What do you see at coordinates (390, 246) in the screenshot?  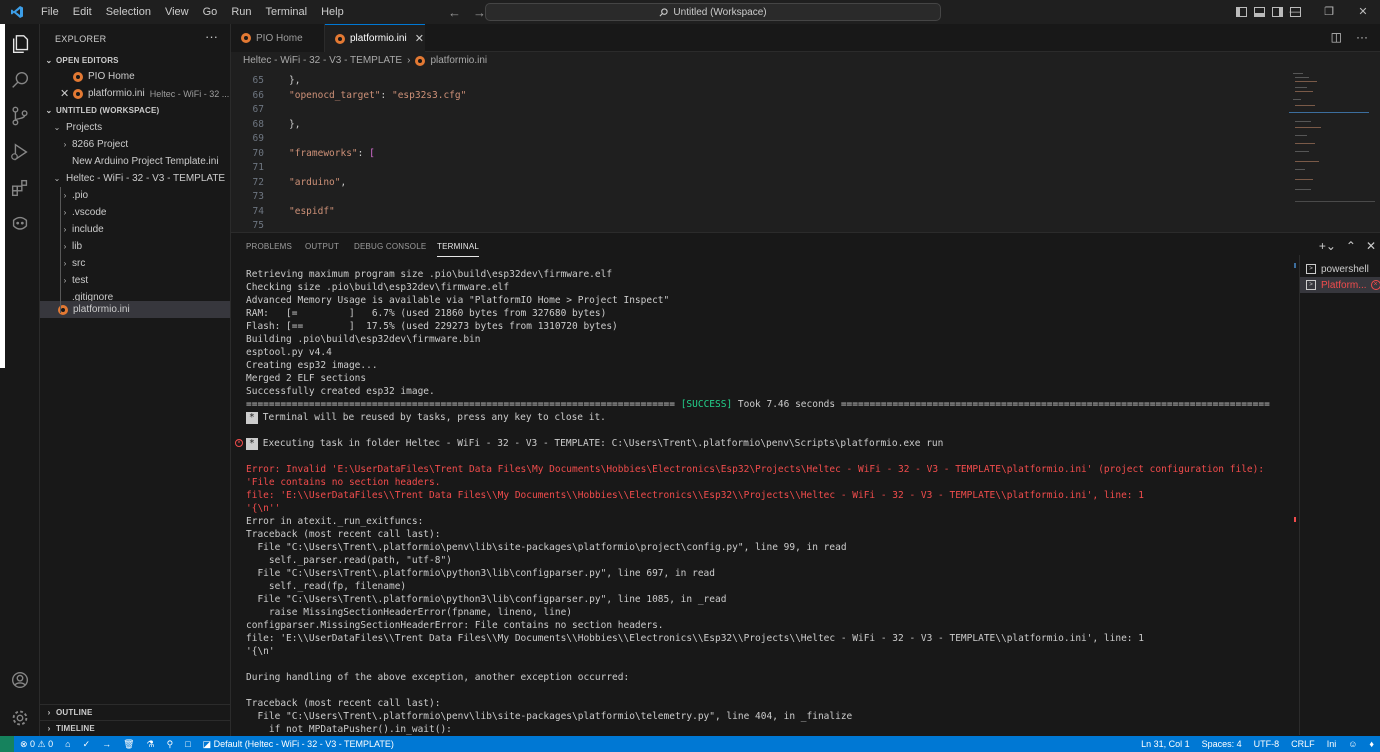 I see `panel-tab-debug-console: DEBUG CONSOLE` at bounding box center [390, 246].